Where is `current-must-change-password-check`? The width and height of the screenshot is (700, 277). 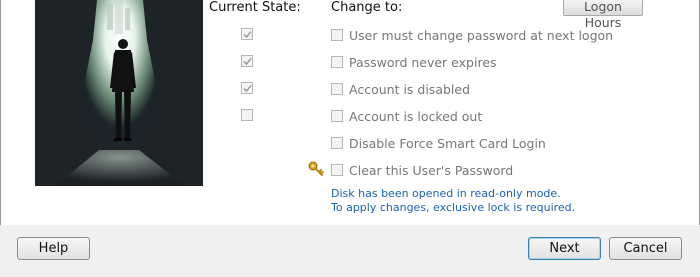 current-must-change-password-check is located at coordinates (247, 34).